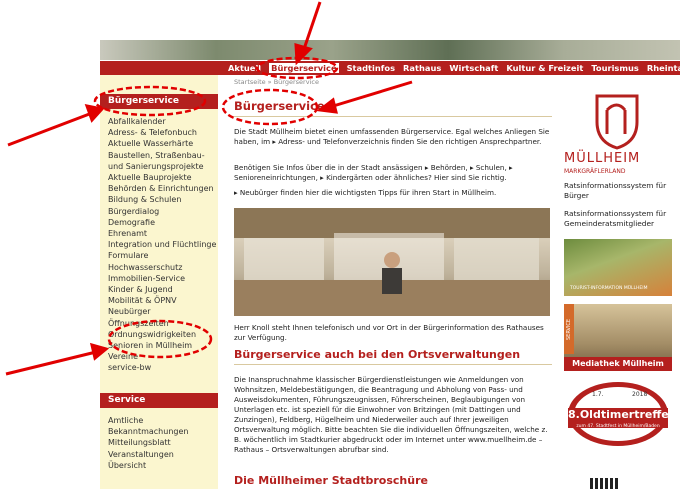  What do you see at coordinates (150, 101) in the screenshot?
I see `highlight-sidebar-ellipse` at bounding box center [150, 101].